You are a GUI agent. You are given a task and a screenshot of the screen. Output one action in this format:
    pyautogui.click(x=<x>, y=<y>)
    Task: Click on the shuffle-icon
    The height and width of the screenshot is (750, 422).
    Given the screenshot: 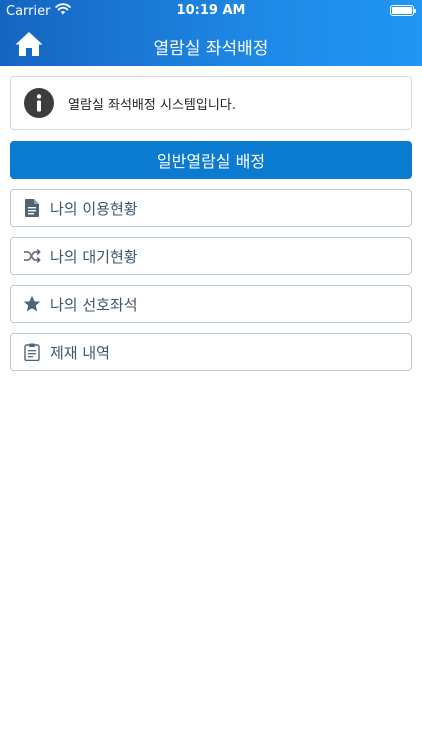 What is the action you would take?
    pyautogui.click(x=32, y=256)
    